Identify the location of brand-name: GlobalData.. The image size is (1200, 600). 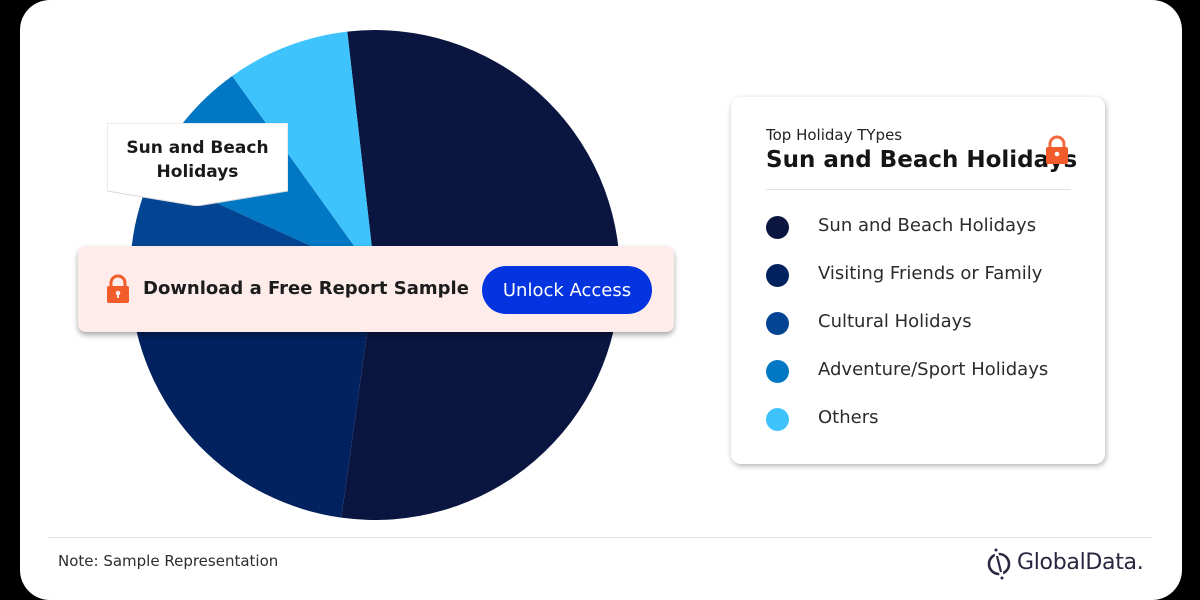
(1080, 562).